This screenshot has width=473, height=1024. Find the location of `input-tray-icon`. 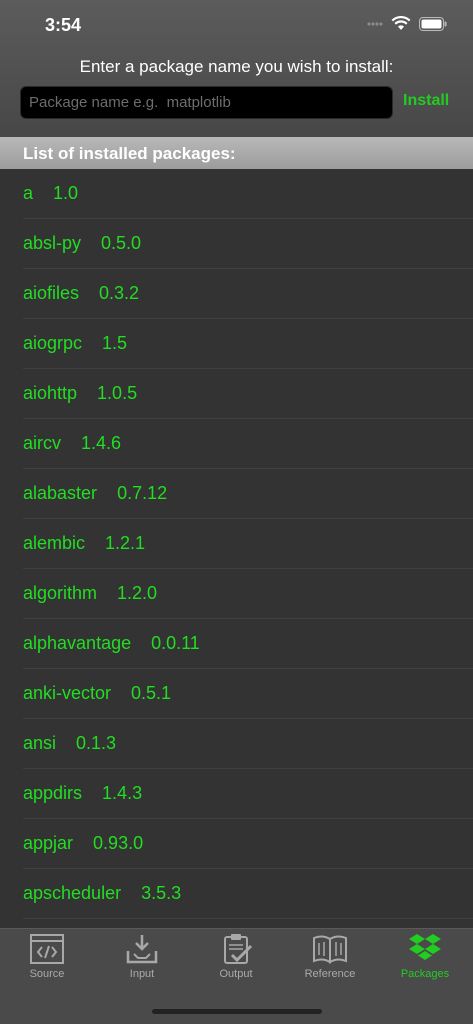

input-tray-icon is located at coordinates (142, 949).